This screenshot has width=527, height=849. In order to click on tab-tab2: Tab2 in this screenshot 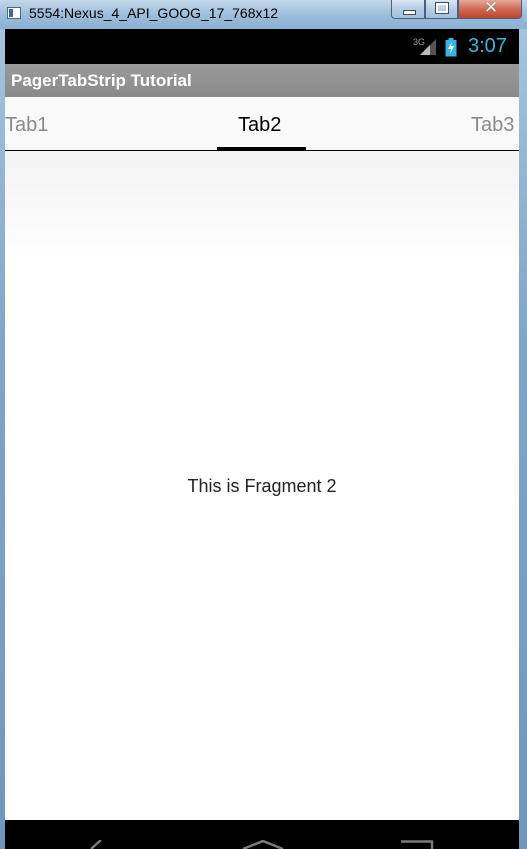, I will do `click(259, 125)`.